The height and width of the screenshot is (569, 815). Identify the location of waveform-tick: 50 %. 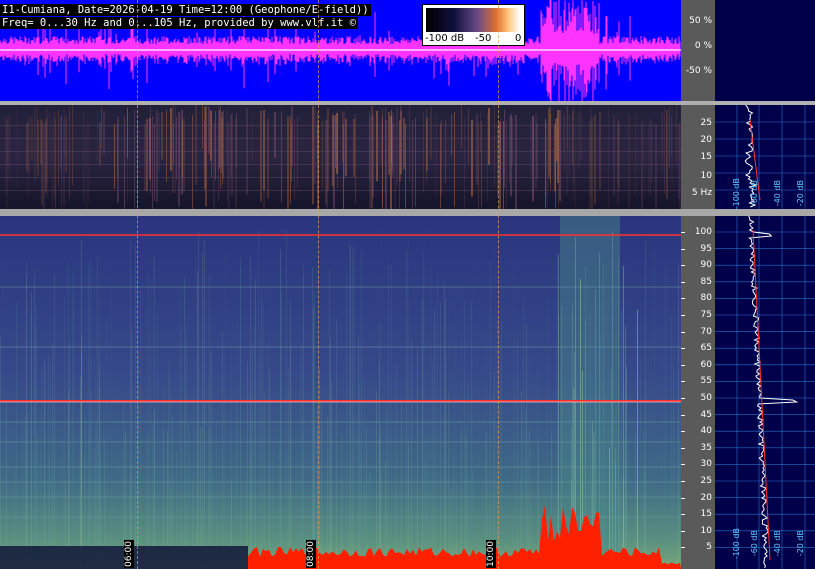
(700, 21).